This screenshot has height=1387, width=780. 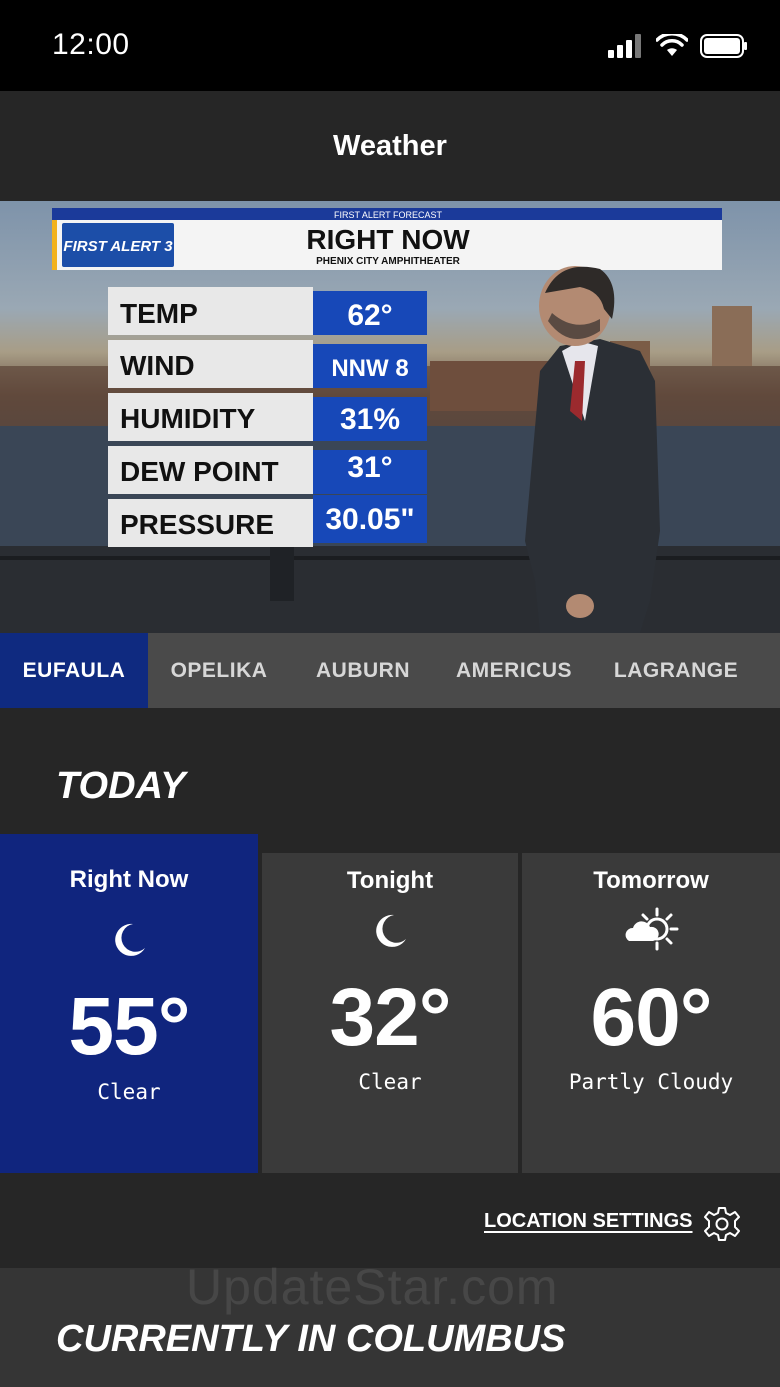 I want to click on presenter-image, so click(x=592, y=449).